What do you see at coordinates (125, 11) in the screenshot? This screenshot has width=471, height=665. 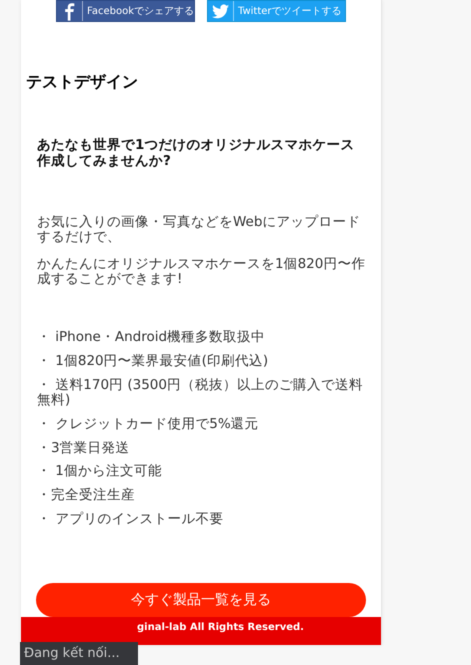 I see `facebook-share-button: Facebookでシェアする` at bounding box center [125, 11].